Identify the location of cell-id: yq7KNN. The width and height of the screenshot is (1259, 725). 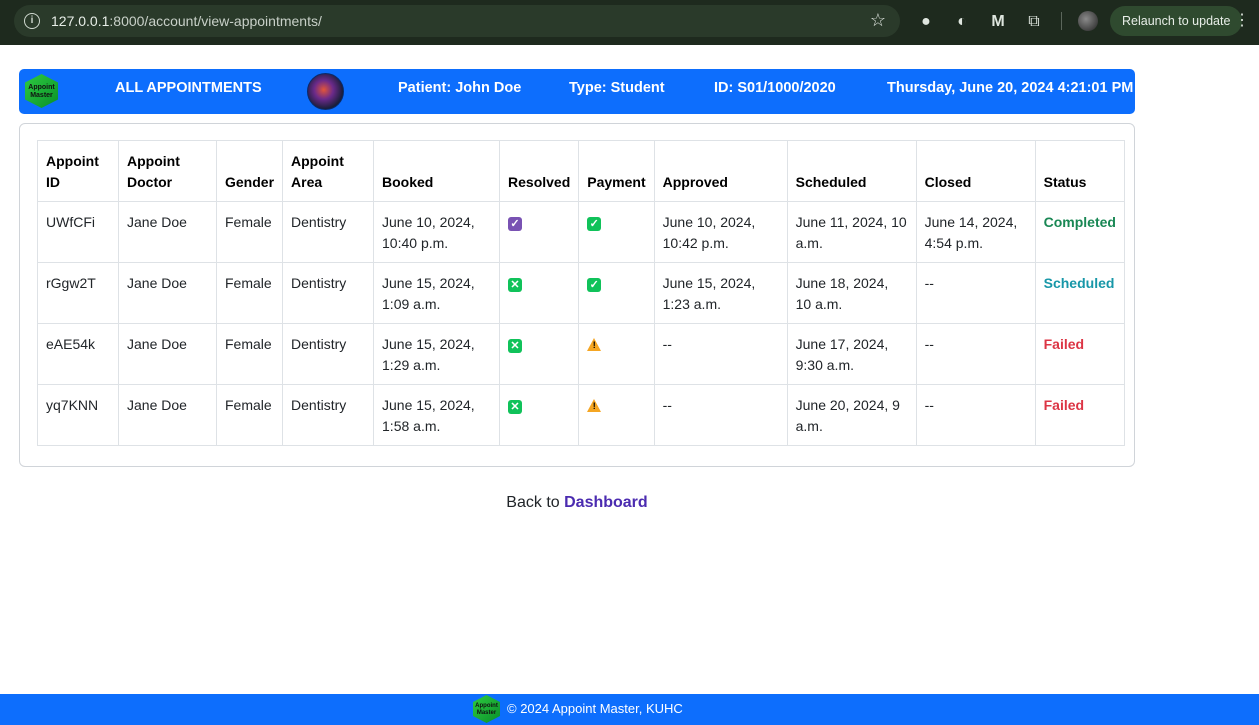
(78, 415).